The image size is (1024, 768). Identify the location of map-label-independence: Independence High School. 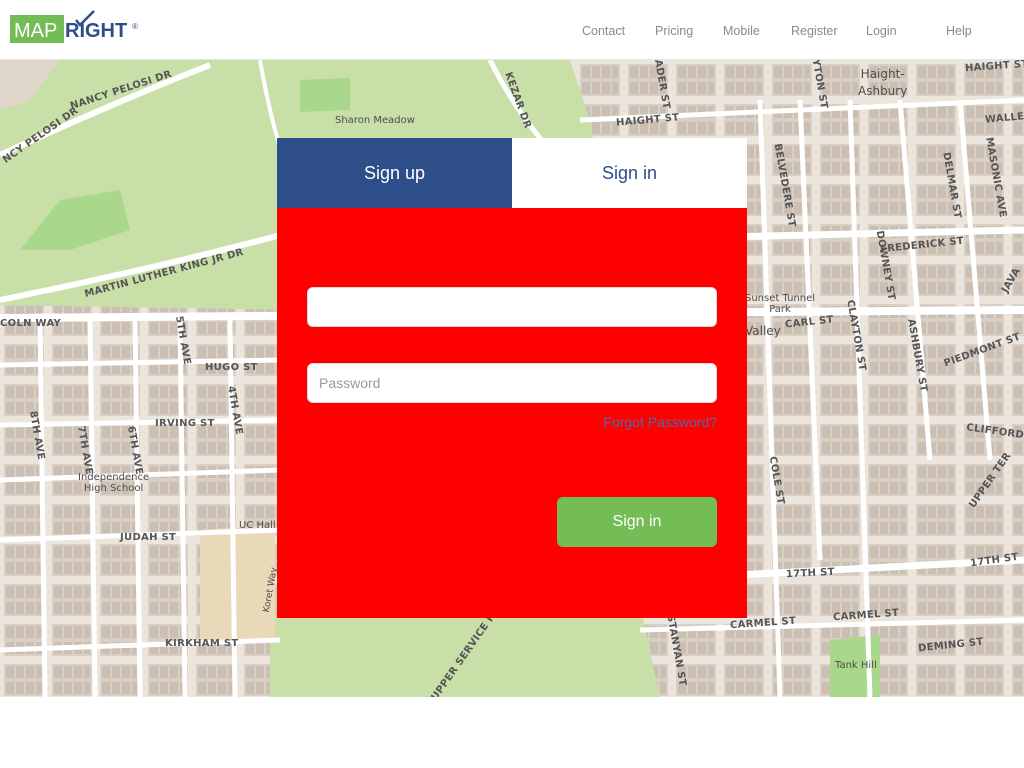
(114, 483).